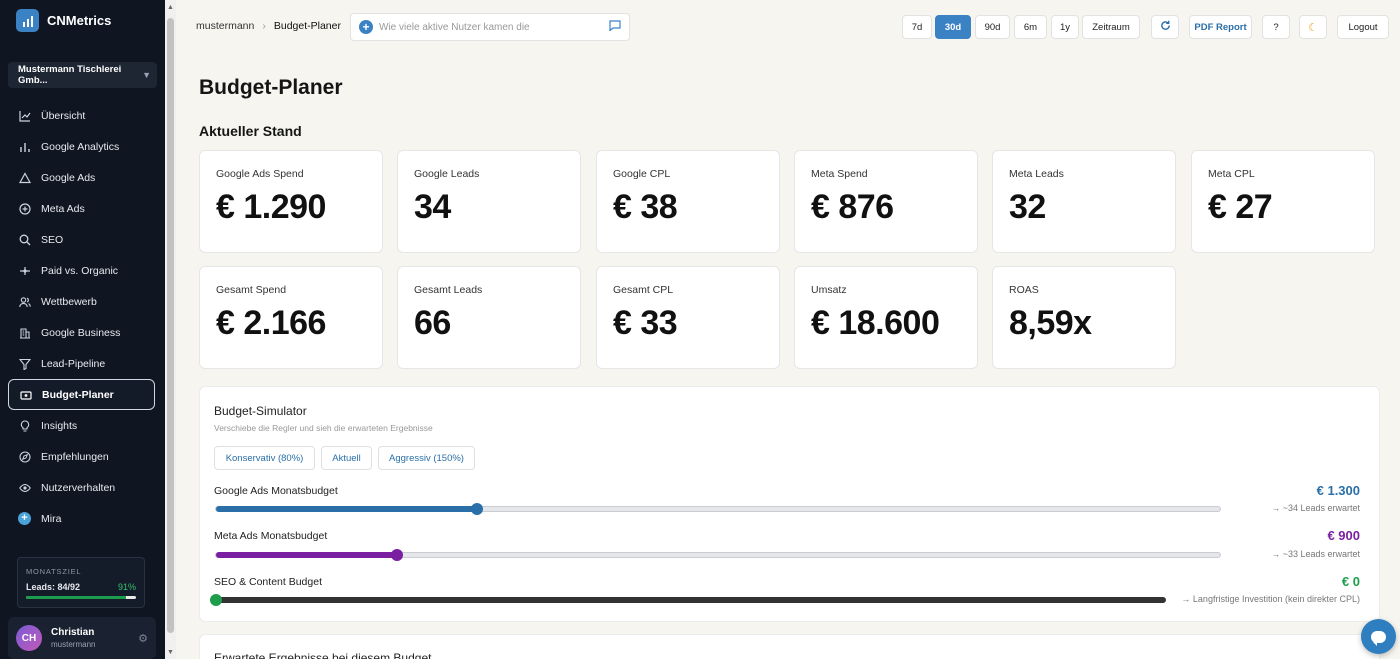 This screenshot has width=1400, height=659. What do you see at coordinates (789, 646) in the screenshot?
I see `expected-results-card: Erwartete Ergebnisse bei diesem Budget` at bounding box center [789, 646].